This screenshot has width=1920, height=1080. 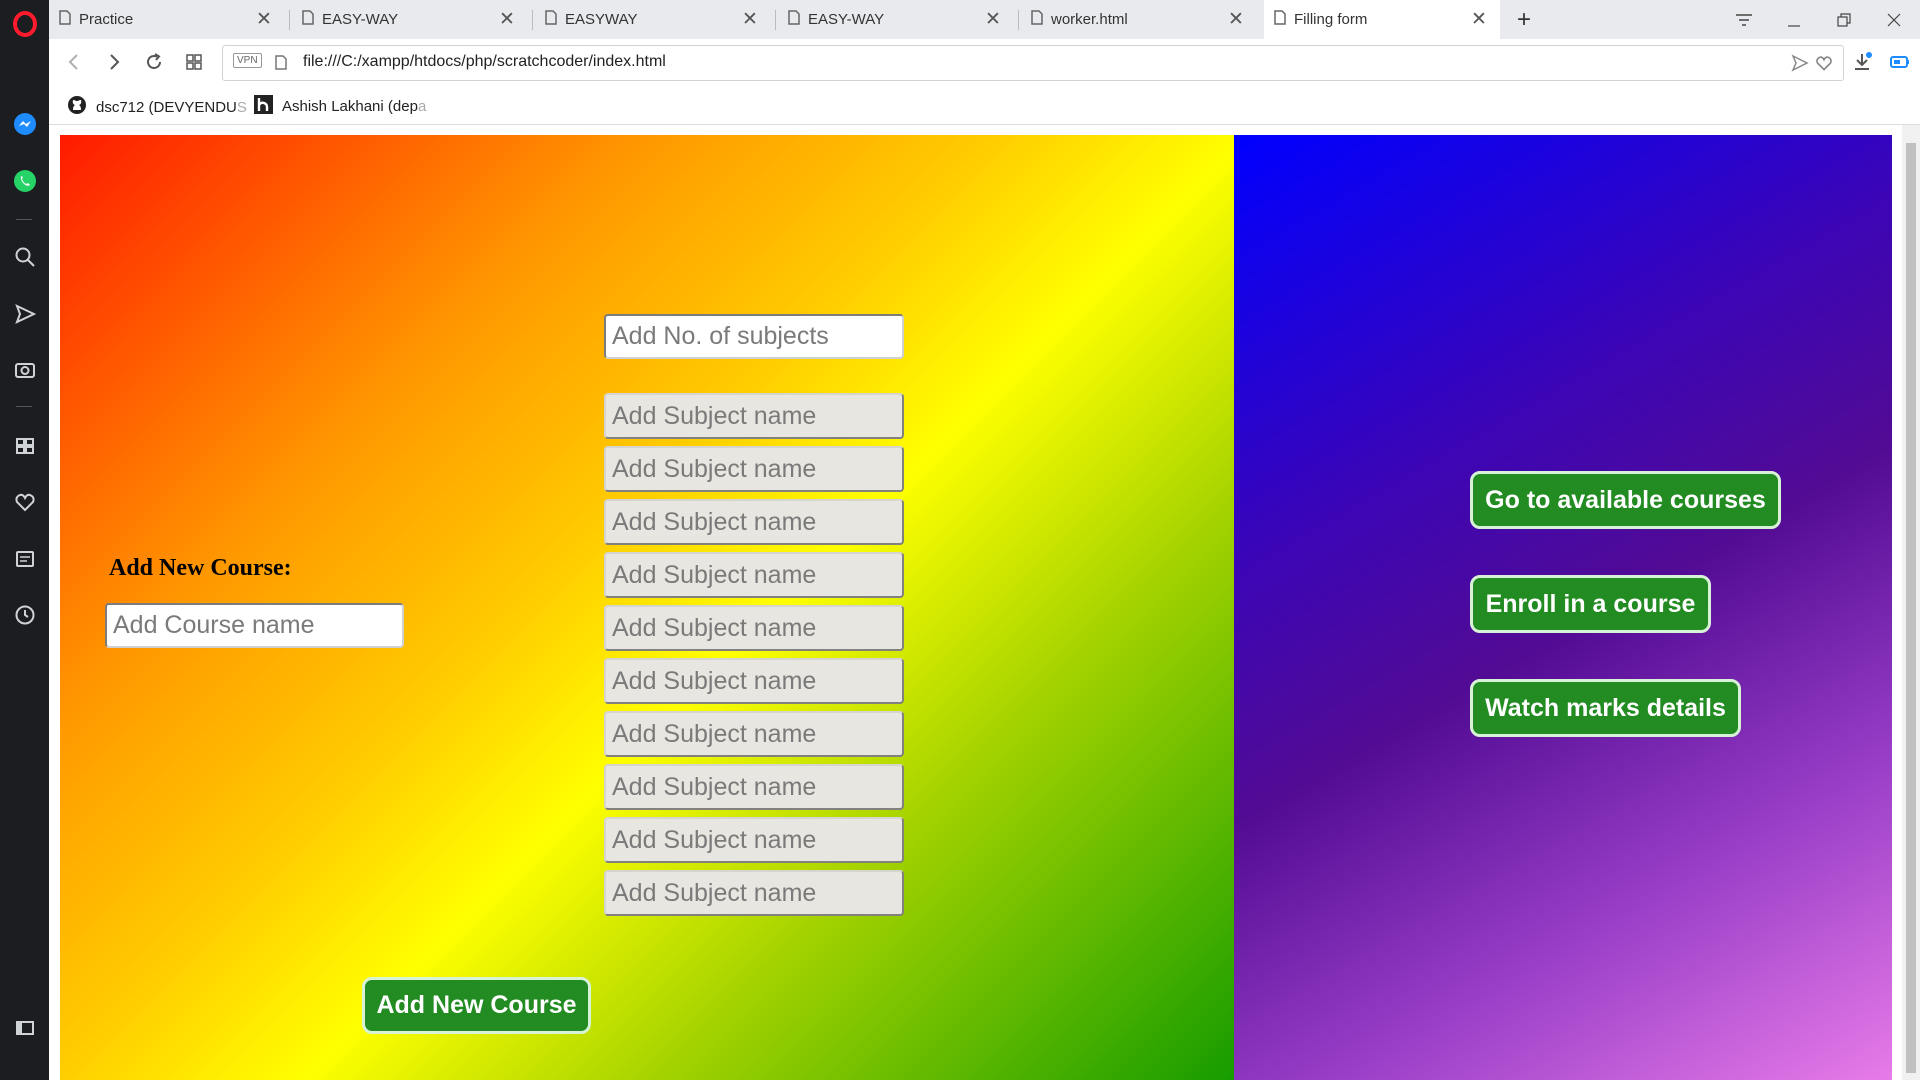 What do you see at coordinates (25, 181) in the screenshot?
I see `whatsapp-icon` at bounding box center [25, 181].